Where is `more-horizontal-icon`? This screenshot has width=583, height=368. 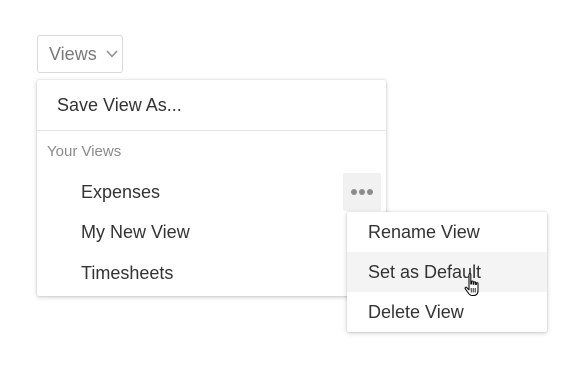
more-horizontal-icon is located at coordinates (354, 192).